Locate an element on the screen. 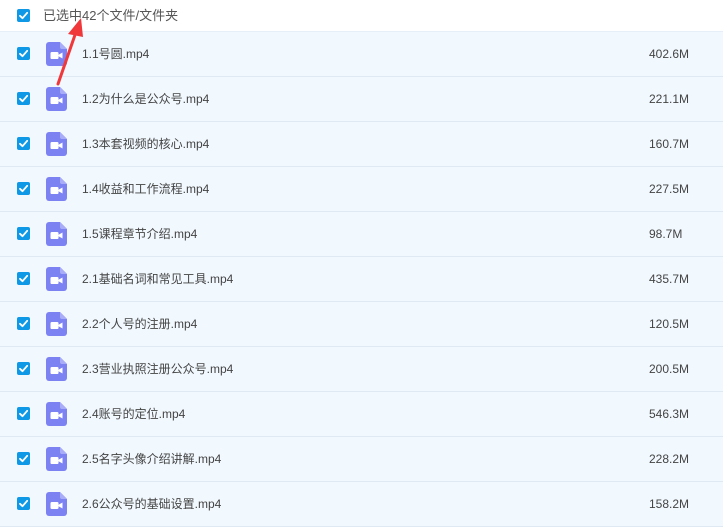 The width and height of the screenshot is (723, 527). file-size: 221.1M is located at coordinates (669, 99).